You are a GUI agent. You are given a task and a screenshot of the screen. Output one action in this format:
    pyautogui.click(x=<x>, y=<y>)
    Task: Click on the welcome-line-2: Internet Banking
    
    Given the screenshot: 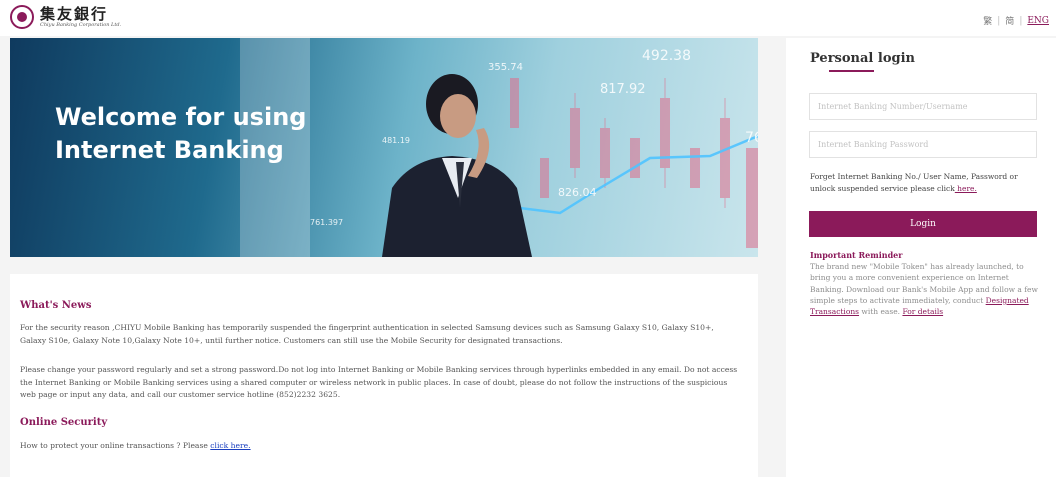 What is the action you would take?
    pyautogui.click(x=169, y=150)
    